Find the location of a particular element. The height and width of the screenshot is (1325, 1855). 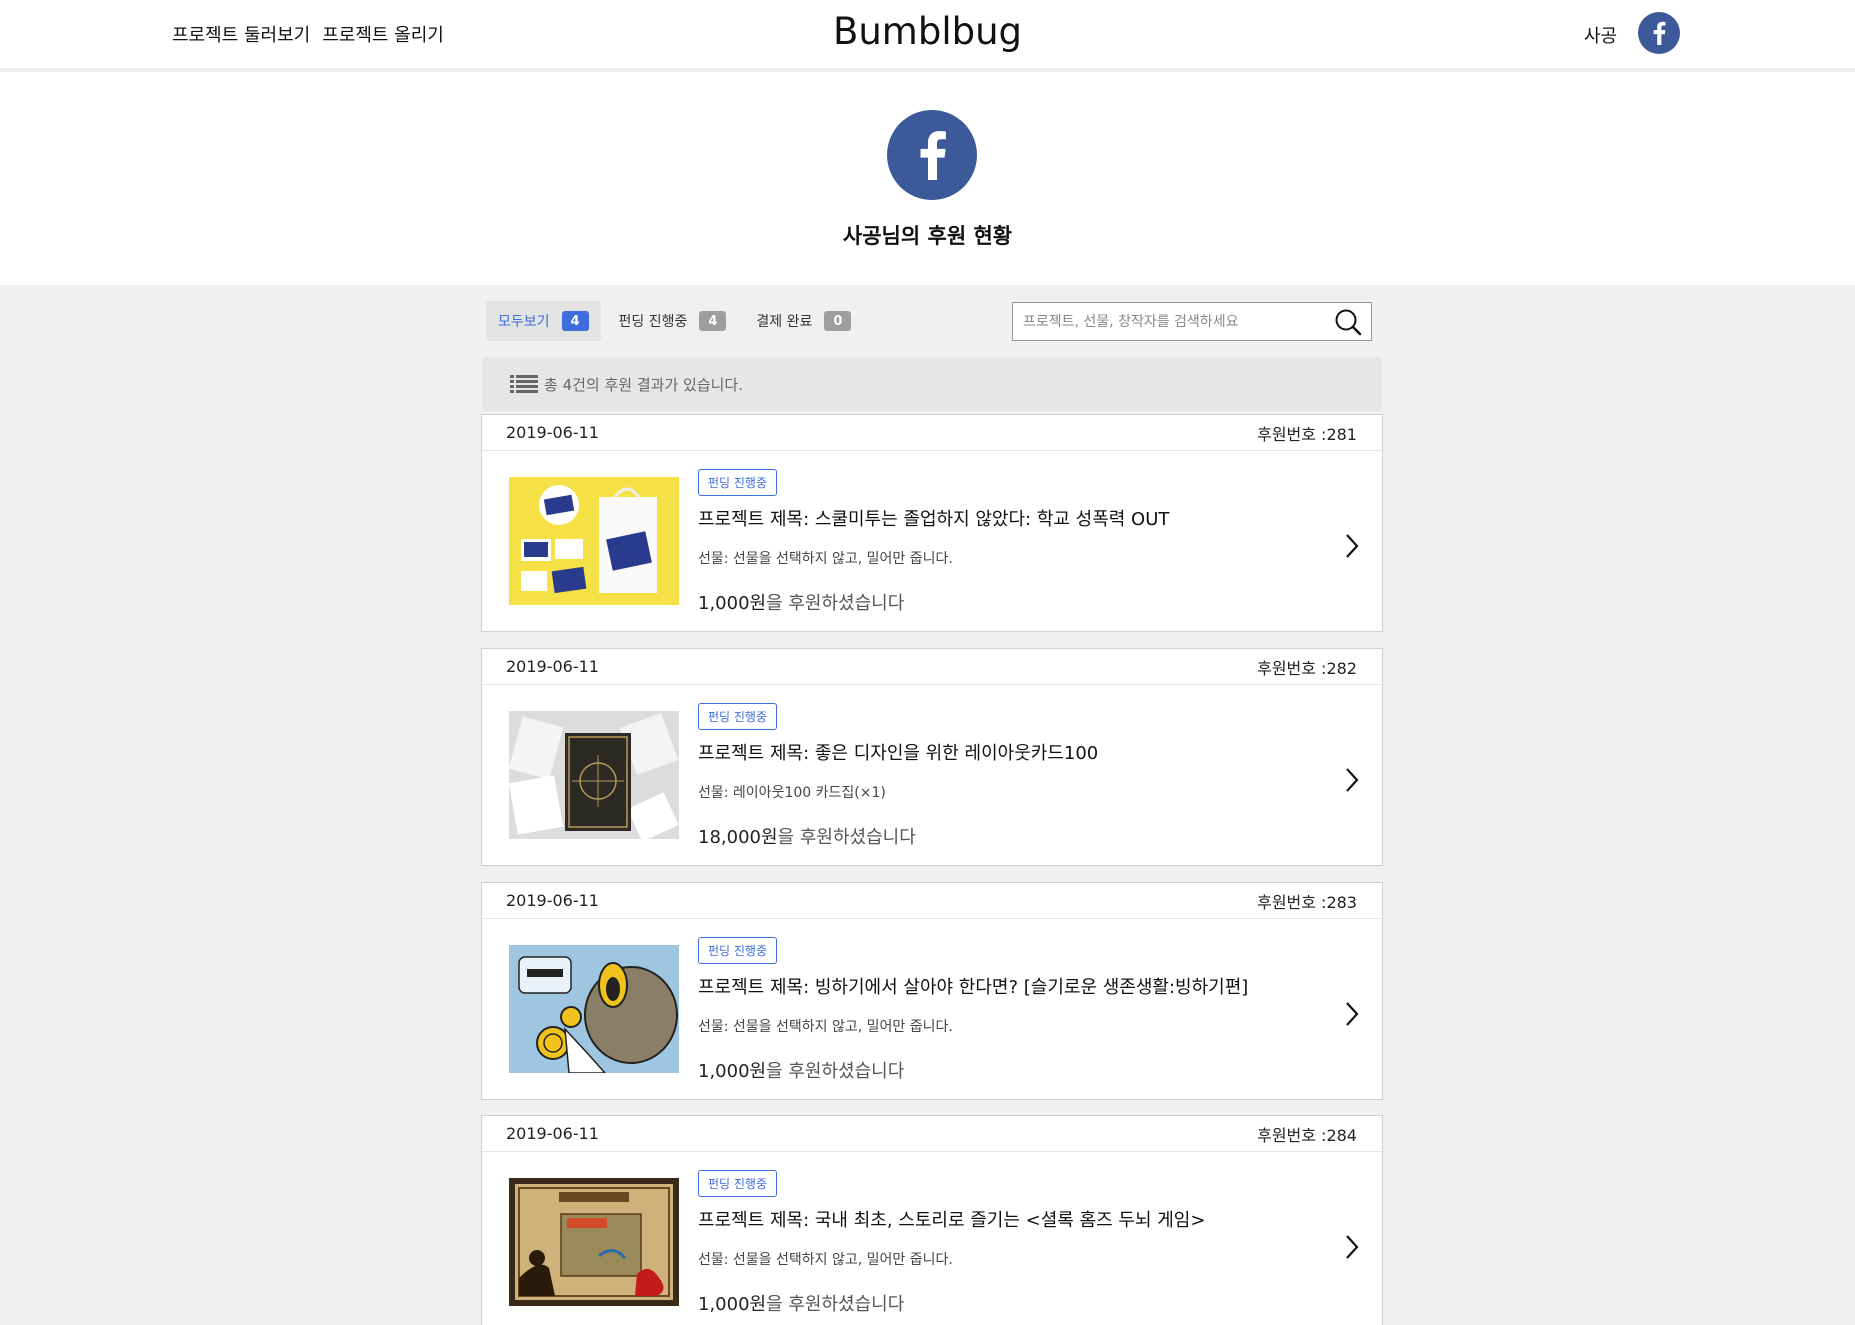

search-input is located at coordinates (1163, 321).